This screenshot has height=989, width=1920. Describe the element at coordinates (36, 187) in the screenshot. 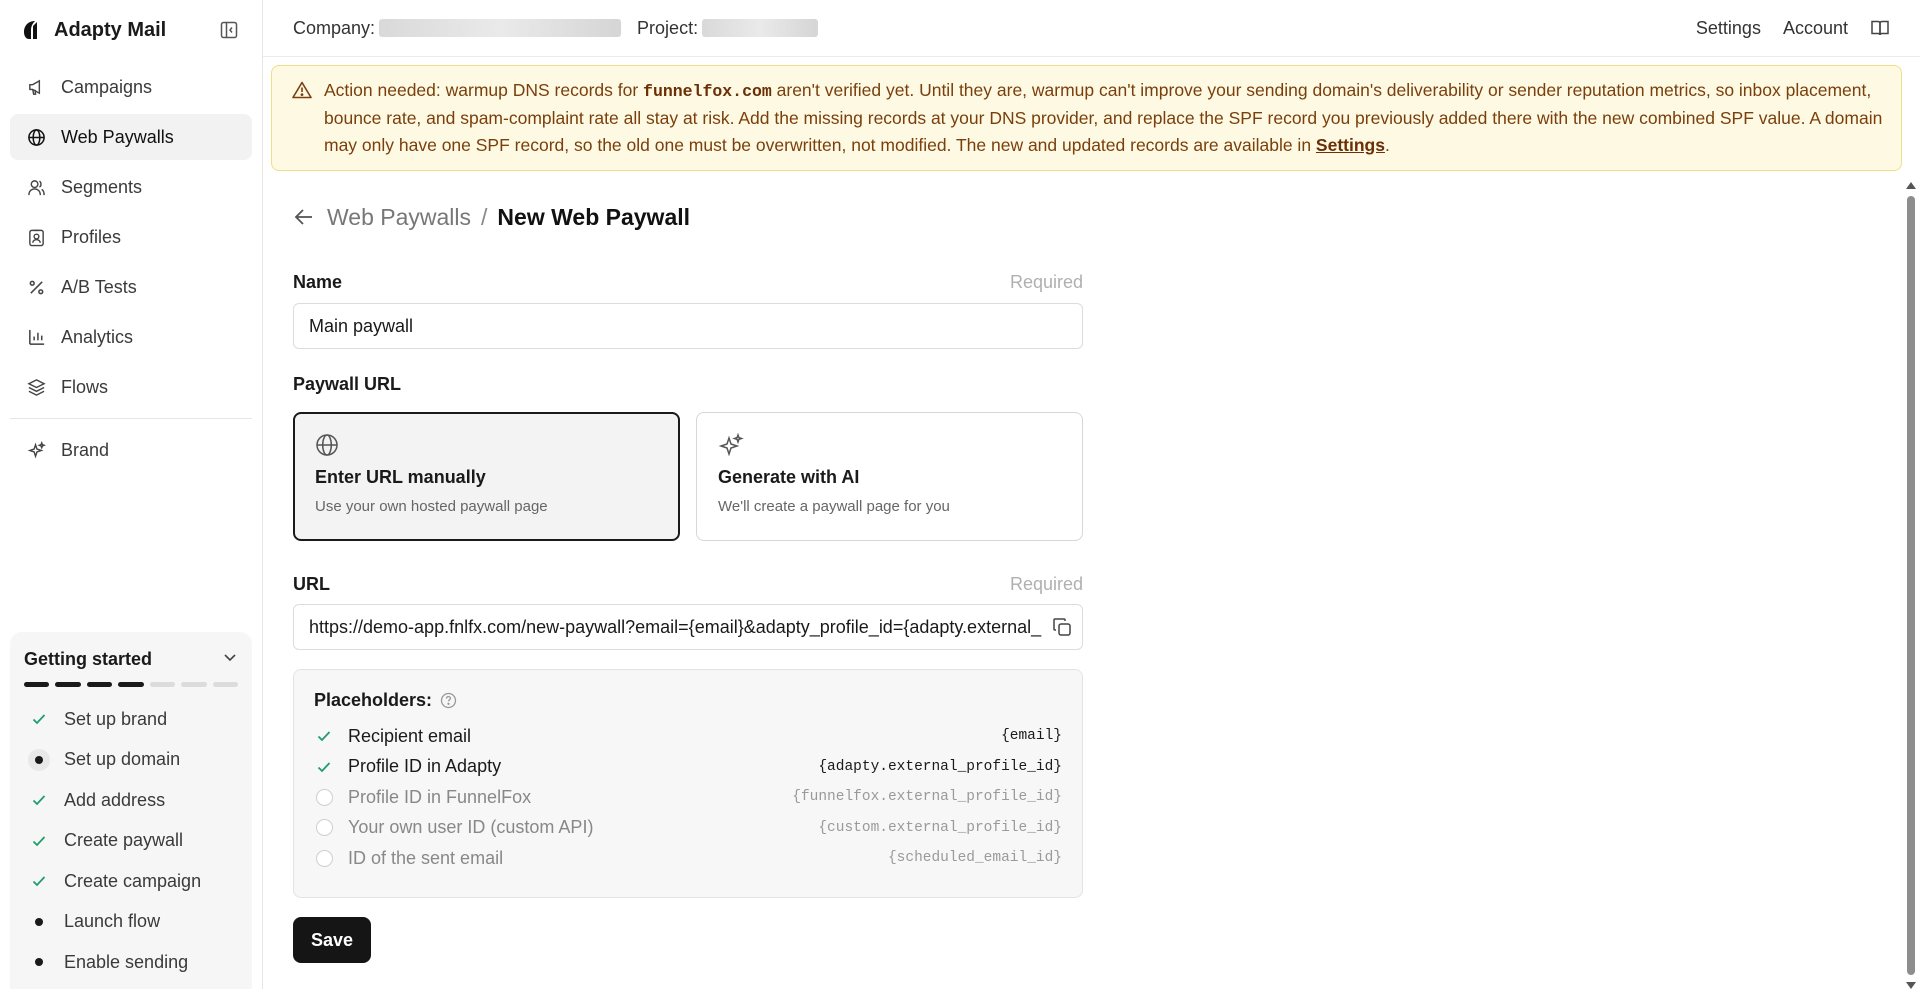

I see `users-icon` at that location.